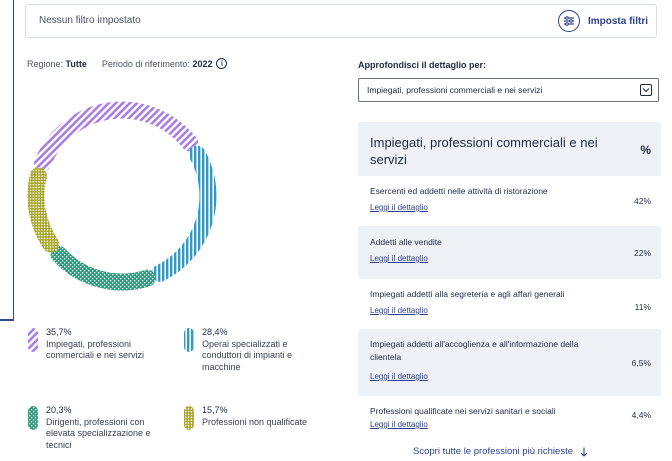  Describe the element at coordinates (59, 332) in the screenshot. I see `legend-pct: 35,7%` at that location.